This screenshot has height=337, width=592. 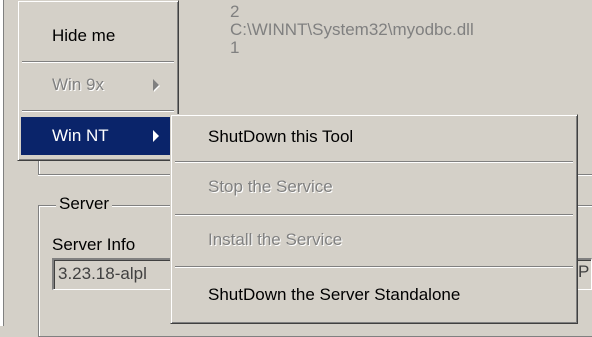 What do you see at coordinates (374, 137) in the screenshot?
I see `menu-item-shutdown-tool: ShutDown this Tool` at bounding box center [374, 137].